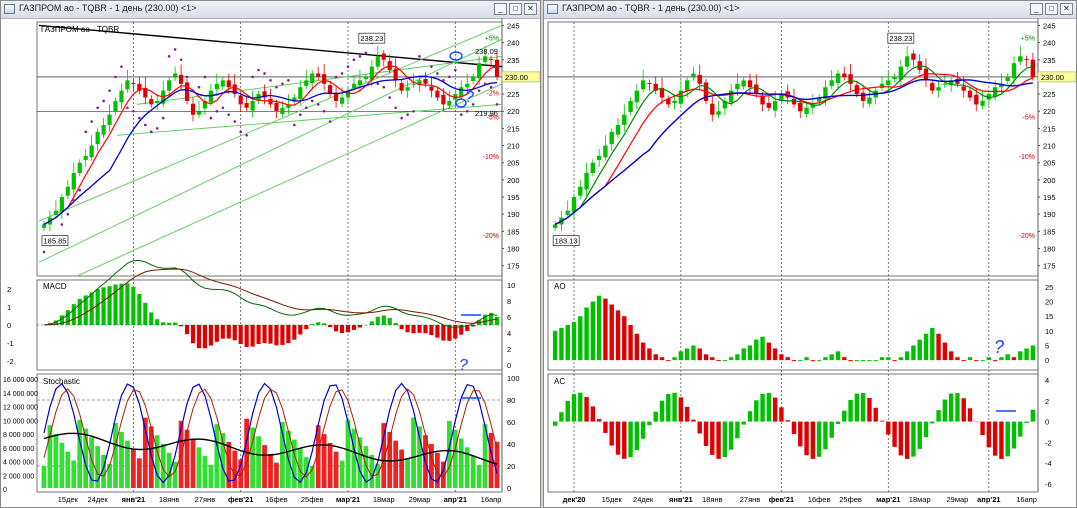  I want to click on price-tick-label: 245, so click(1049, 25).